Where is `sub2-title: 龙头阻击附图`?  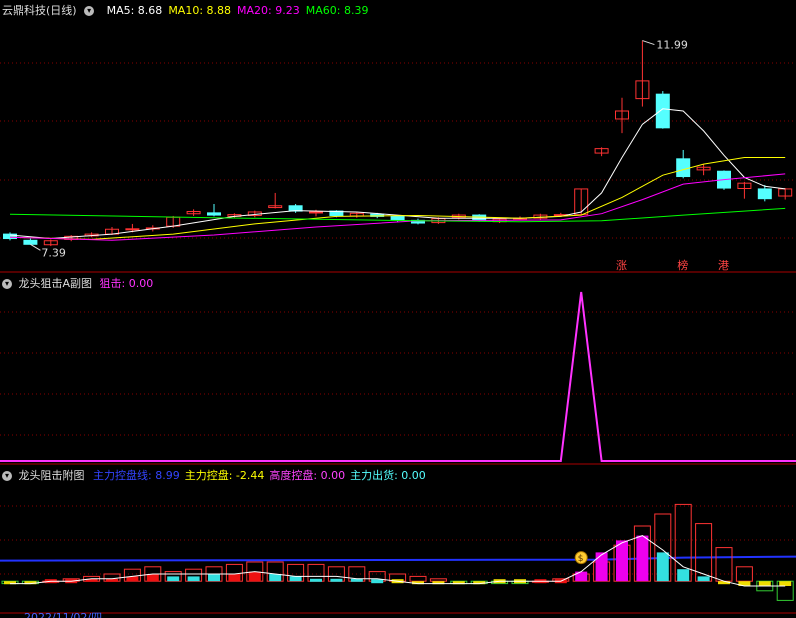
sub2-title: 龙头阻击附图 is located at coordinates (51, 475).